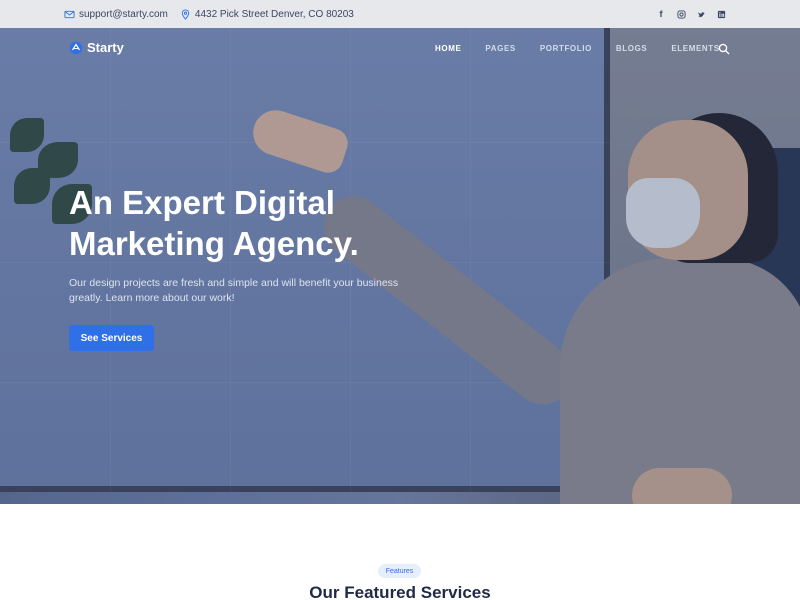 This screenshot has width=800, height=600. Describe the element at coordinates (721, 14) in the screenshot. I see `linkedin-icon` at that location.